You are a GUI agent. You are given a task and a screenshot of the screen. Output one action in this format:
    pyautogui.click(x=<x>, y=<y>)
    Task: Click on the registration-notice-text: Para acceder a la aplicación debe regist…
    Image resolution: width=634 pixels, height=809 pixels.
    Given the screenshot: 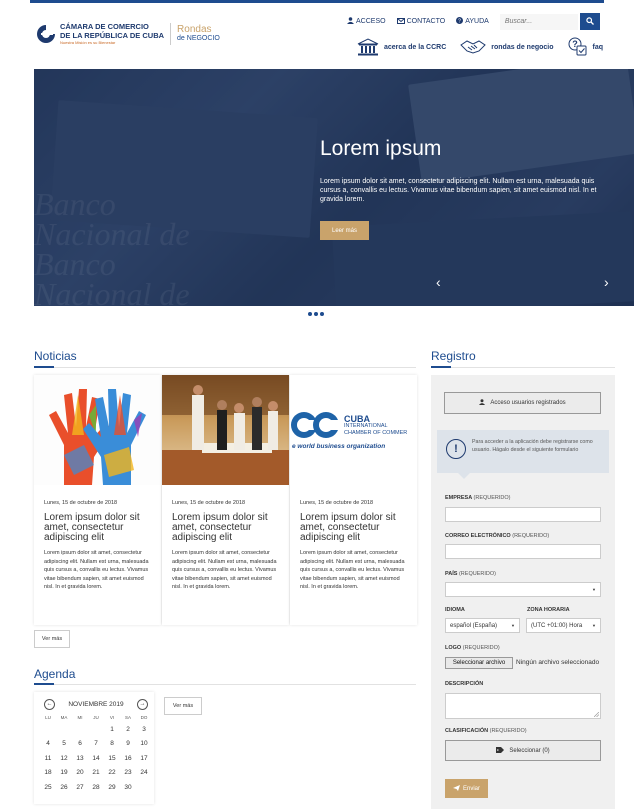 What is the action you would take?
    pyautogui.click(x=532, y=446)
    